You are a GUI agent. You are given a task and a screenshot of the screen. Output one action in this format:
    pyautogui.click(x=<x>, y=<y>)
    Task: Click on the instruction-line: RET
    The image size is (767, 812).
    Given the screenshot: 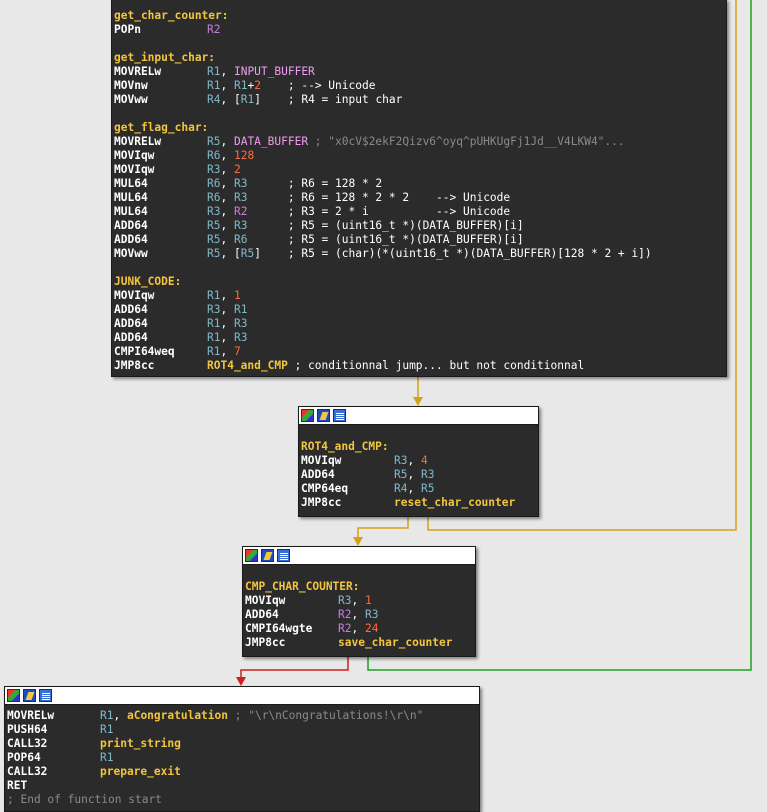 What is the action you would take?
    pyautogui.click(x=242, y=786)
    